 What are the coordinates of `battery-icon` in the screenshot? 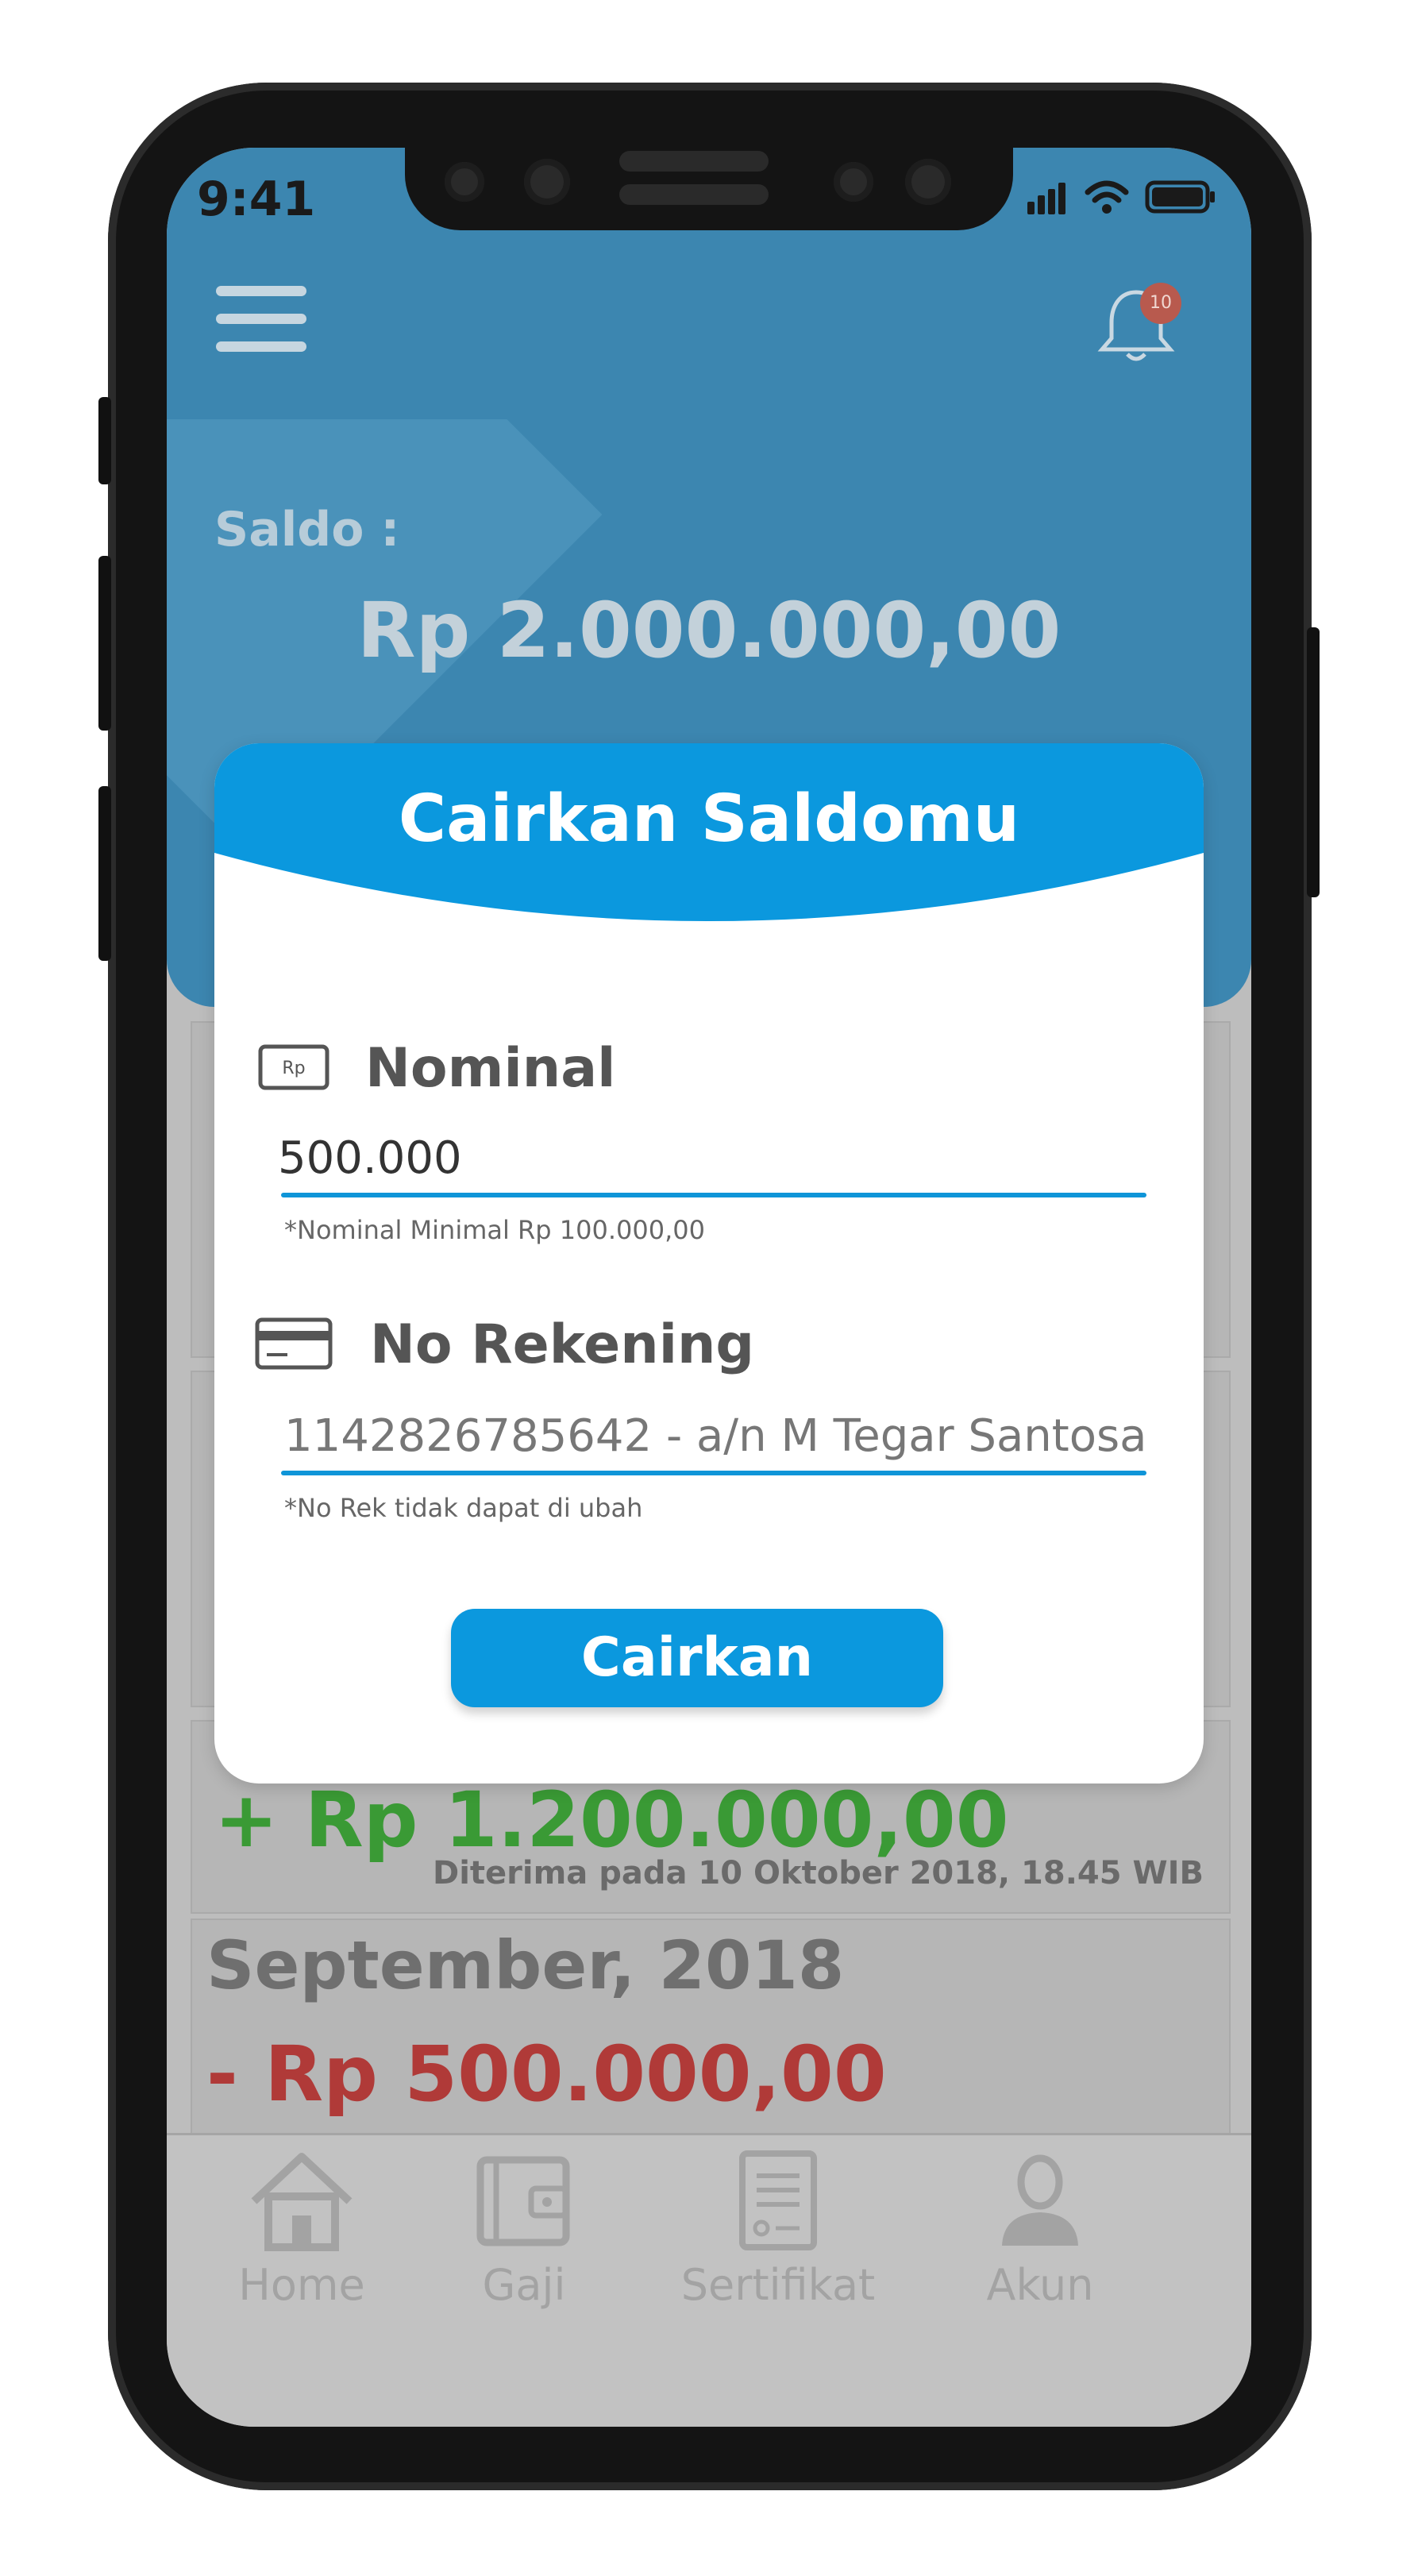 It's located at (1180, 197).